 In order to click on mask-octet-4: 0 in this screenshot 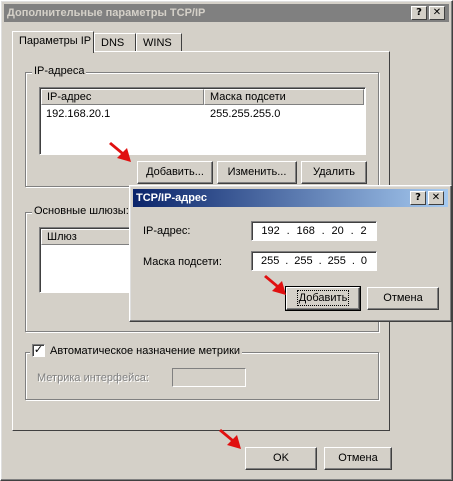, I will do `click(364, 261)`.